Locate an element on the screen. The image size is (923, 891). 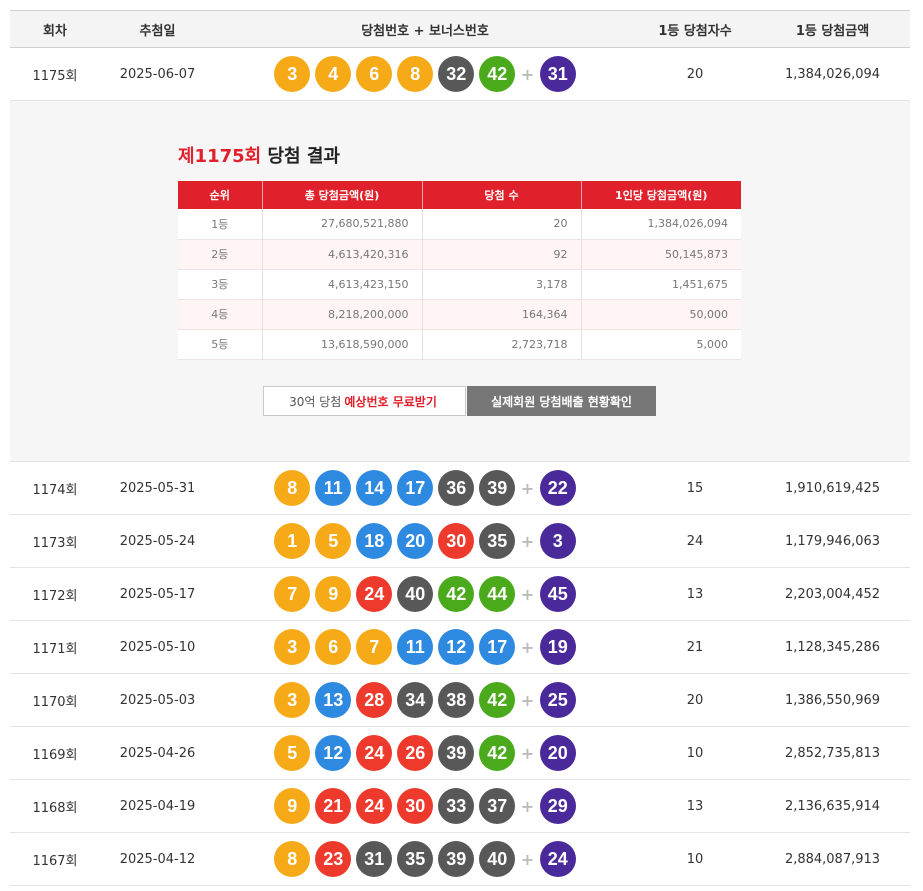
number-ball: 34 is located at coordinates (415, 700).